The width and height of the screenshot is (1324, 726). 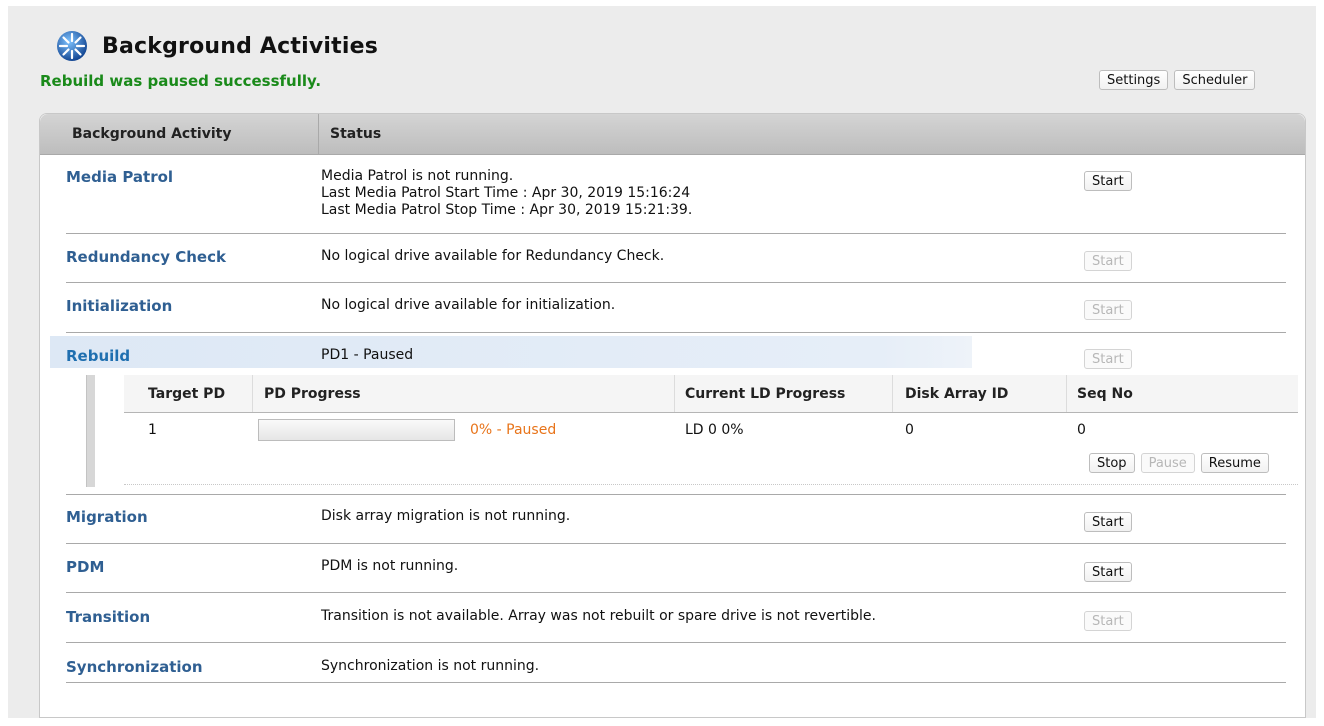 What do you see at coordinates (1108, 572) in the screenshot?
I see `start-button-pdm: Start` at bounding box center [1108, 572].